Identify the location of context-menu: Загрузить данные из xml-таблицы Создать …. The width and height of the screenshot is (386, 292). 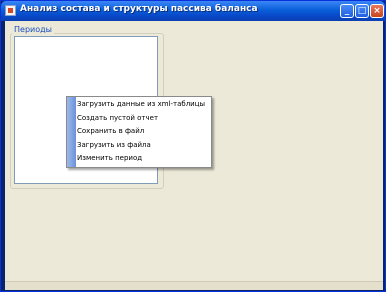
(139, 132).